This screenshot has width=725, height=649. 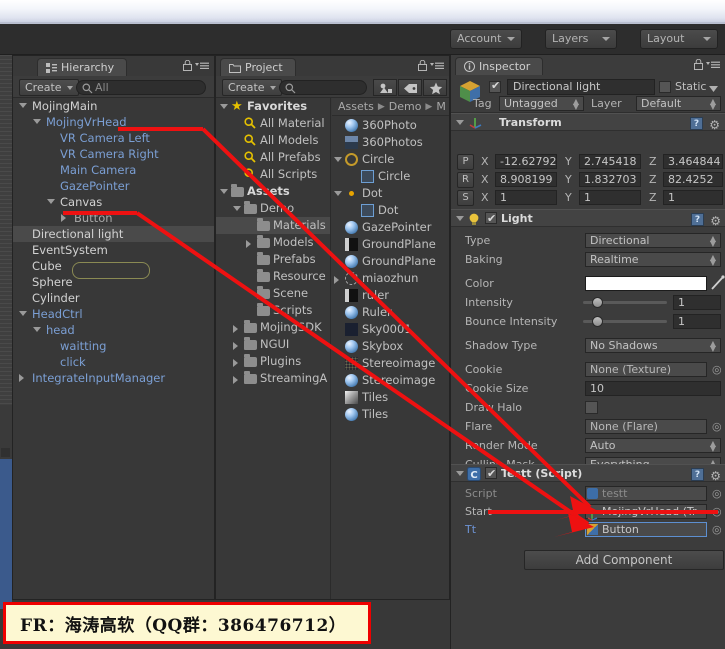 What do you see at coordinates (588, 473) in the screenshot?
I see `script-component-header: C Testt (Script) ? ⚙` at bounding box center [588, 473].